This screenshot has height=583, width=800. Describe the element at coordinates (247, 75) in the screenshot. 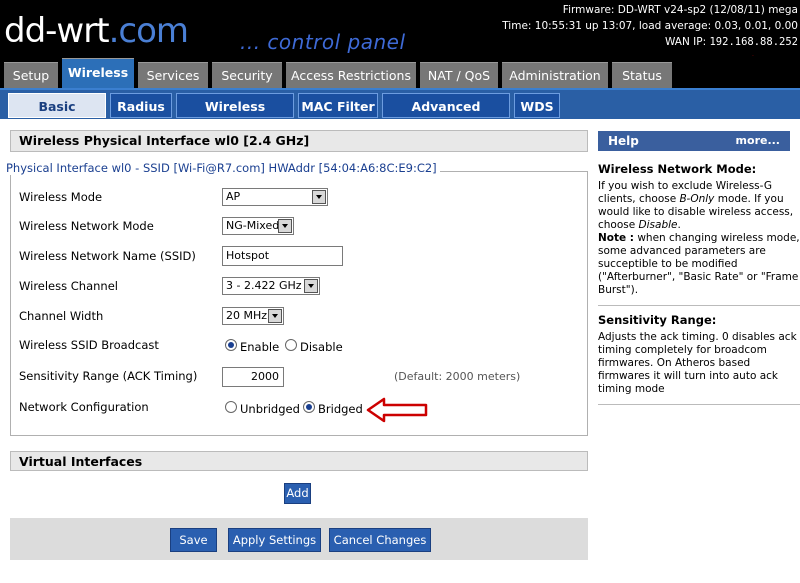

I see `tab-security: Security` at that location.